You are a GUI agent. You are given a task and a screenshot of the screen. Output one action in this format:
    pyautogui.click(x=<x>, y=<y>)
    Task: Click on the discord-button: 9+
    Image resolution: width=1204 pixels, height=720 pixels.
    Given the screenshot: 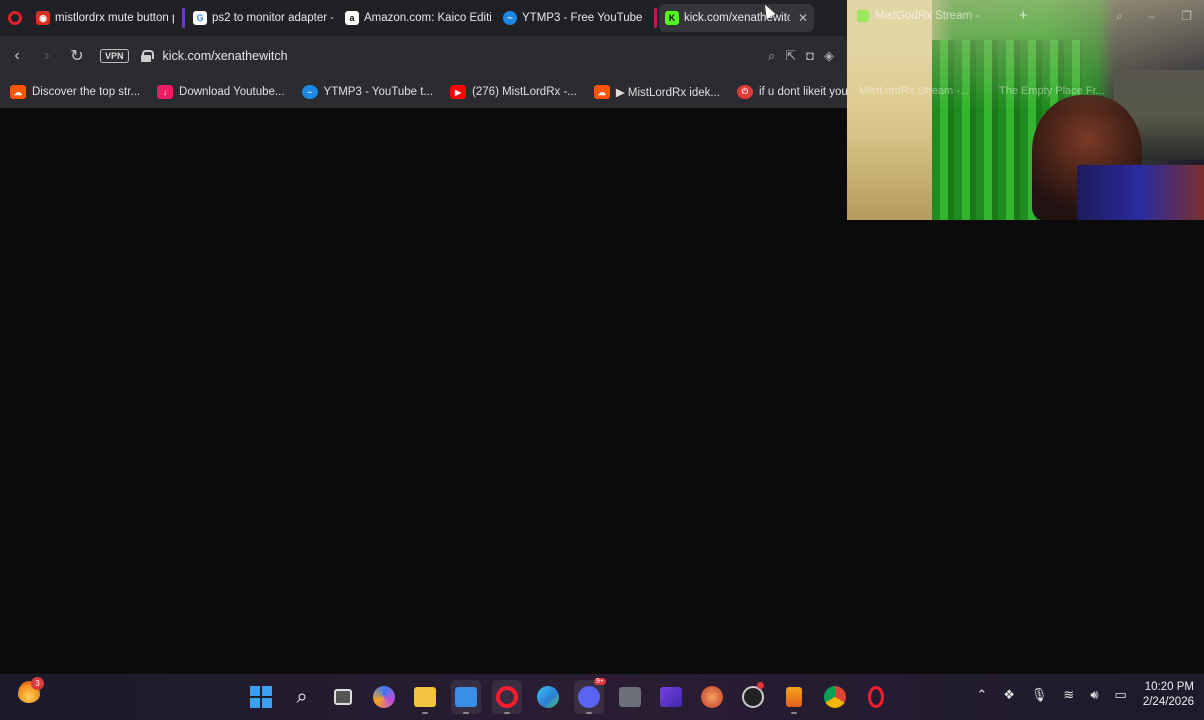 What is the action you would take?
    pyautogui.click(x=590, y=696)
    